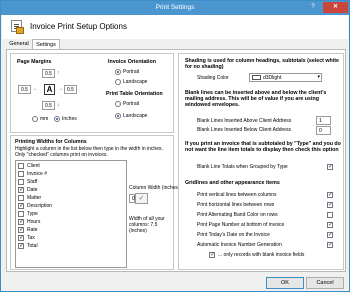 Image resolution: width=350 pixels, height=292 pixels. Describe the element at coordinates (135, 116) in the screenshot. I see `table-landscape-label: Landscape` at that location.